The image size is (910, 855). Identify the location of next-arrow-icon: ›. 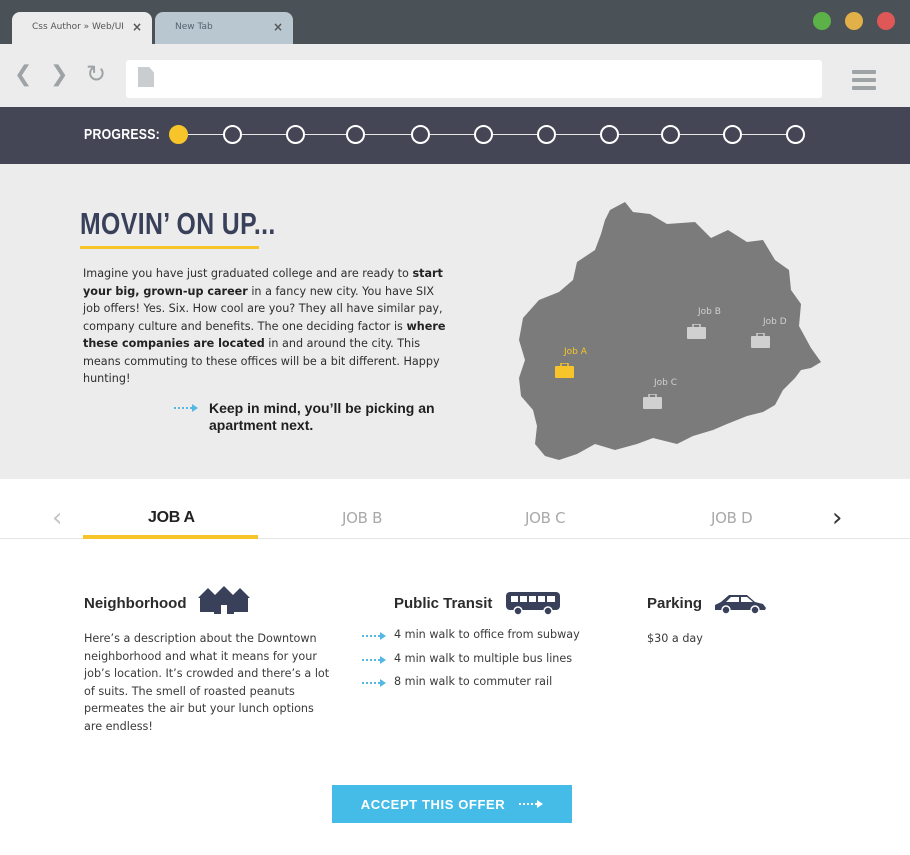
(837, 518).